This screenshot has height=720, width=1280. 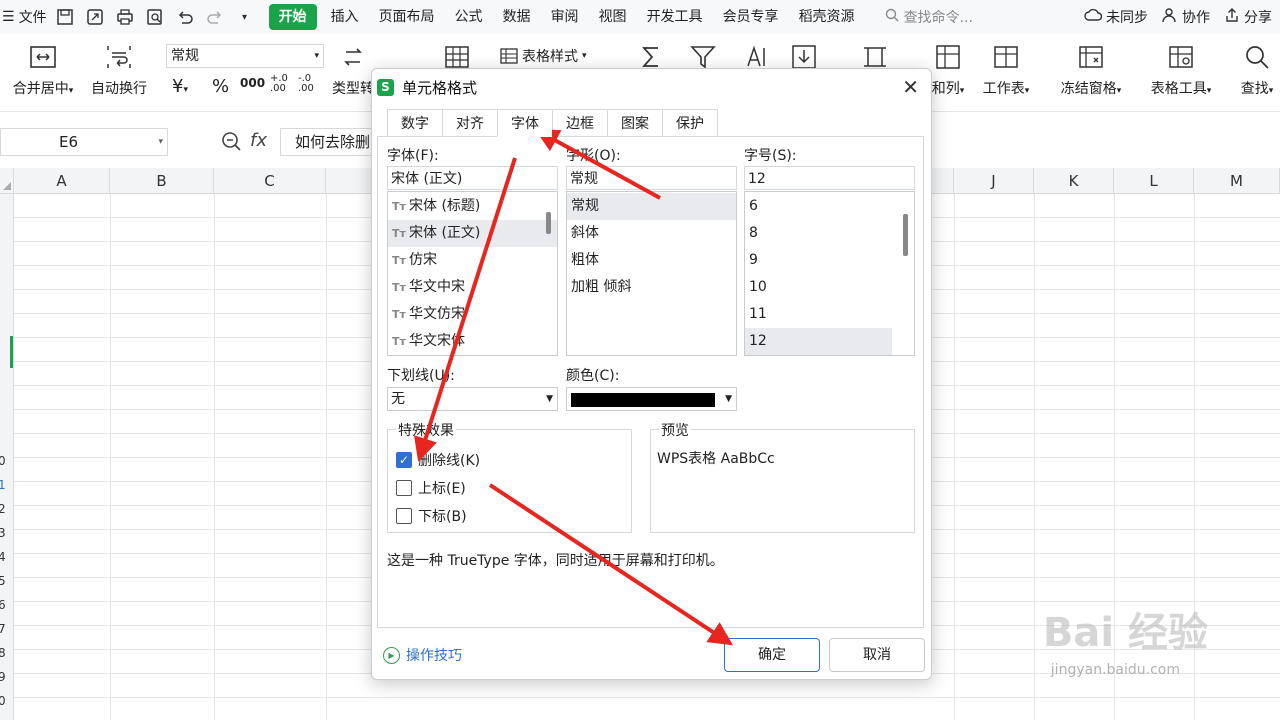 I want to click on list-item: Tт 华文中宋, so click(x=472, y=287).